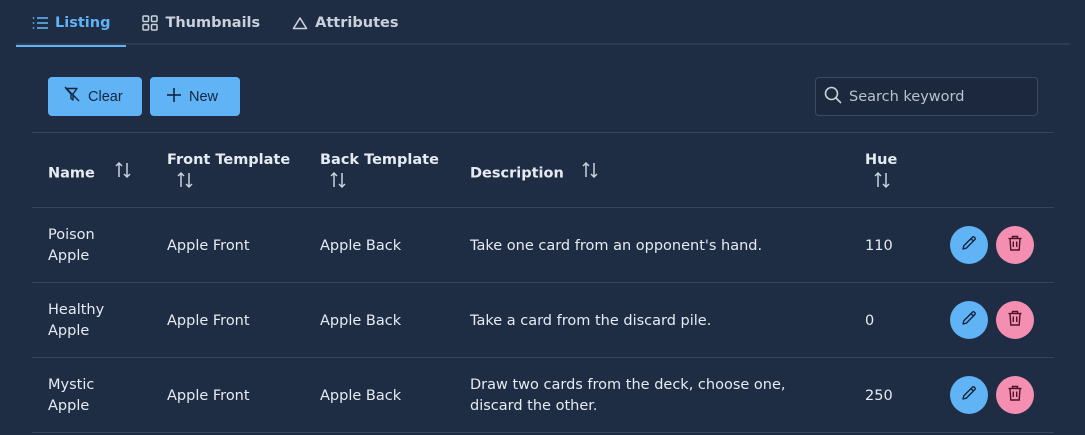 This screenshot has width=1085, height=435. I want to click on header-description-label: Description, so click(517, 173).